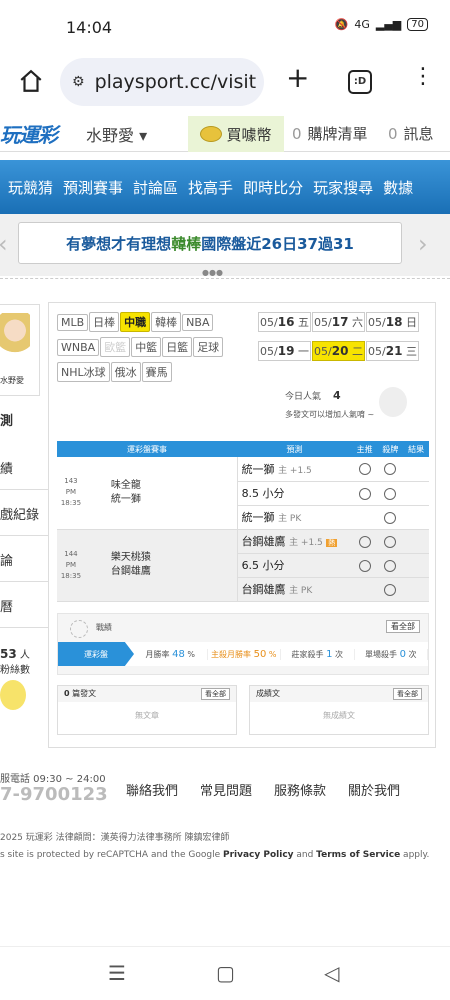 This screenshot has height=1000, width=450. What do you see at coordinates (135, 322) in the screenshot?
I see `league-tab: 中職` at bounding box center [135, 322].